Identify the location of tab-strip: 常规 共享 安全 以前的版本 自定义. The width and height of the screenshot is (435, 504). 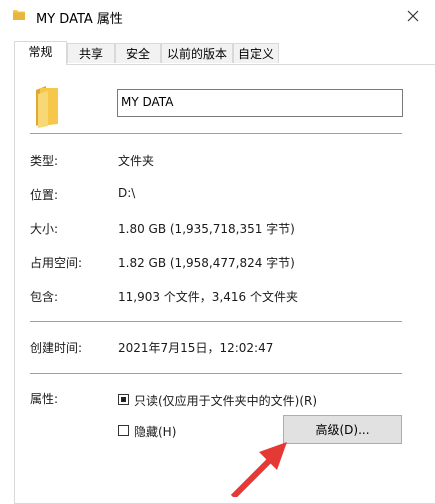
(224, 53).